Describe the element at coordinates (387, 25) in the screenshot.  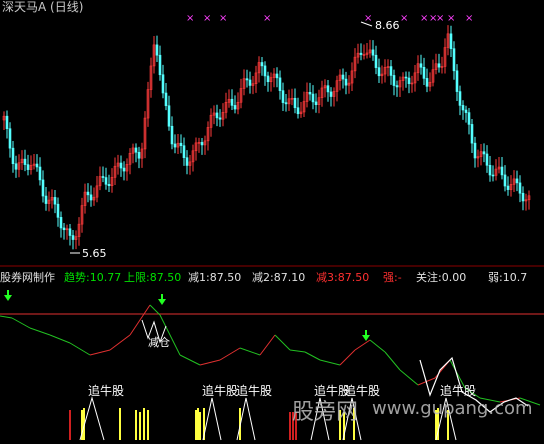
I see `high-price-label: 8.66` at that location.